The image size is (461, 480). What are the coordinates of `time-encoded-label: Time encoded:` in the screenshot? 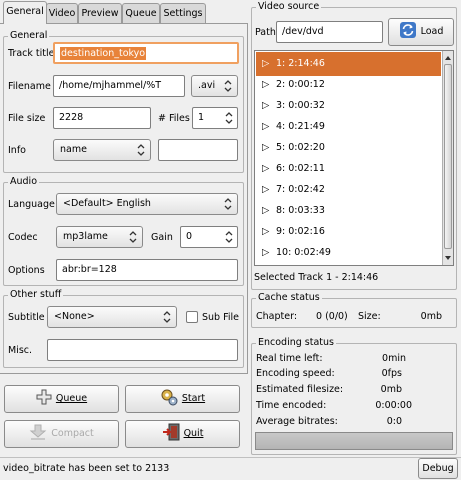 It's located at (291, 405).